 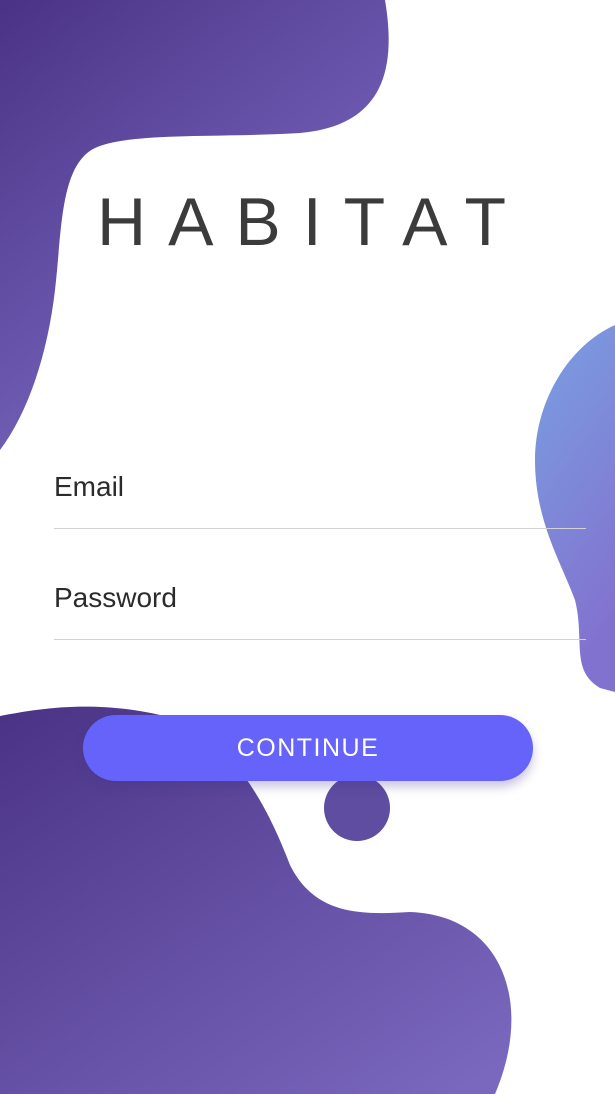 I want to click on email-field, so click(x=320, y=496).